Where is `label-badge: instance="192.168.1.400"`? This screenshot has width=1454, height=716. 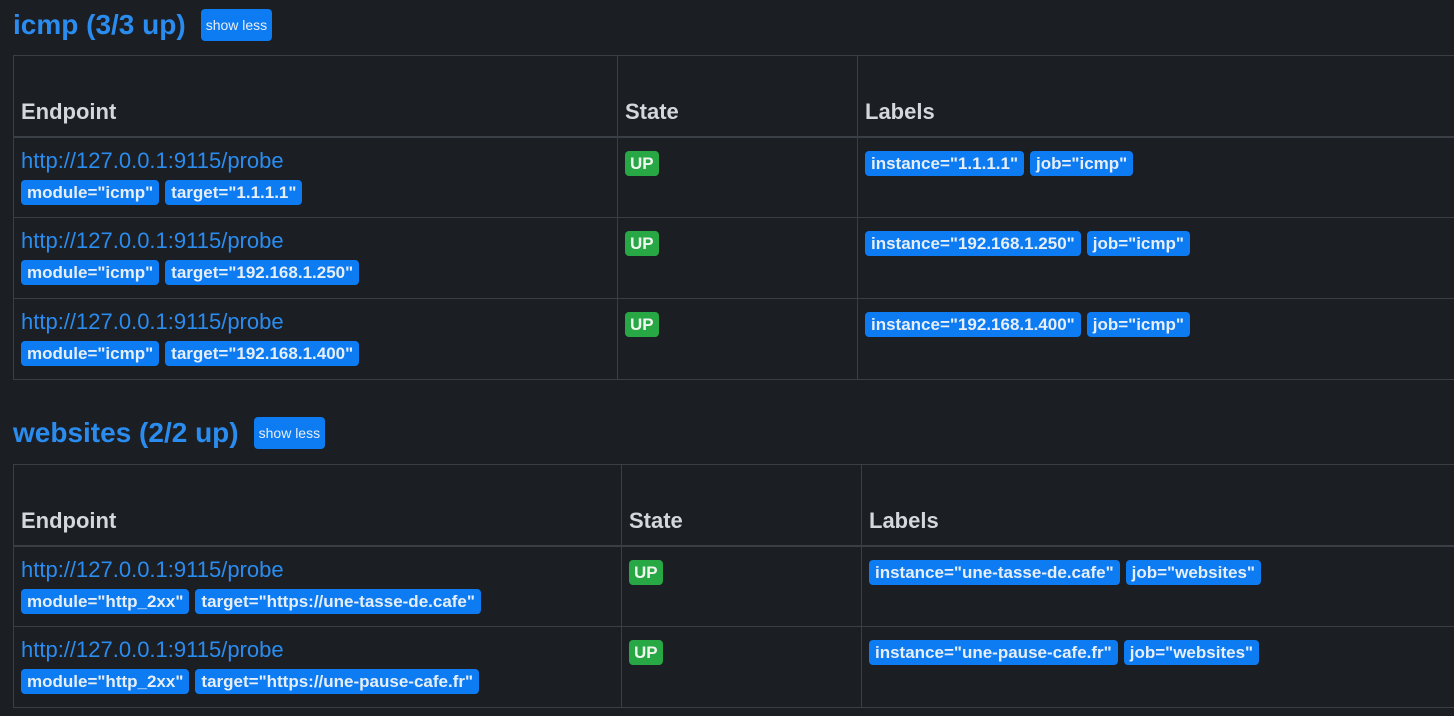
label-badge: instance="192.168.1.400" is located at coordinates (973, 324).